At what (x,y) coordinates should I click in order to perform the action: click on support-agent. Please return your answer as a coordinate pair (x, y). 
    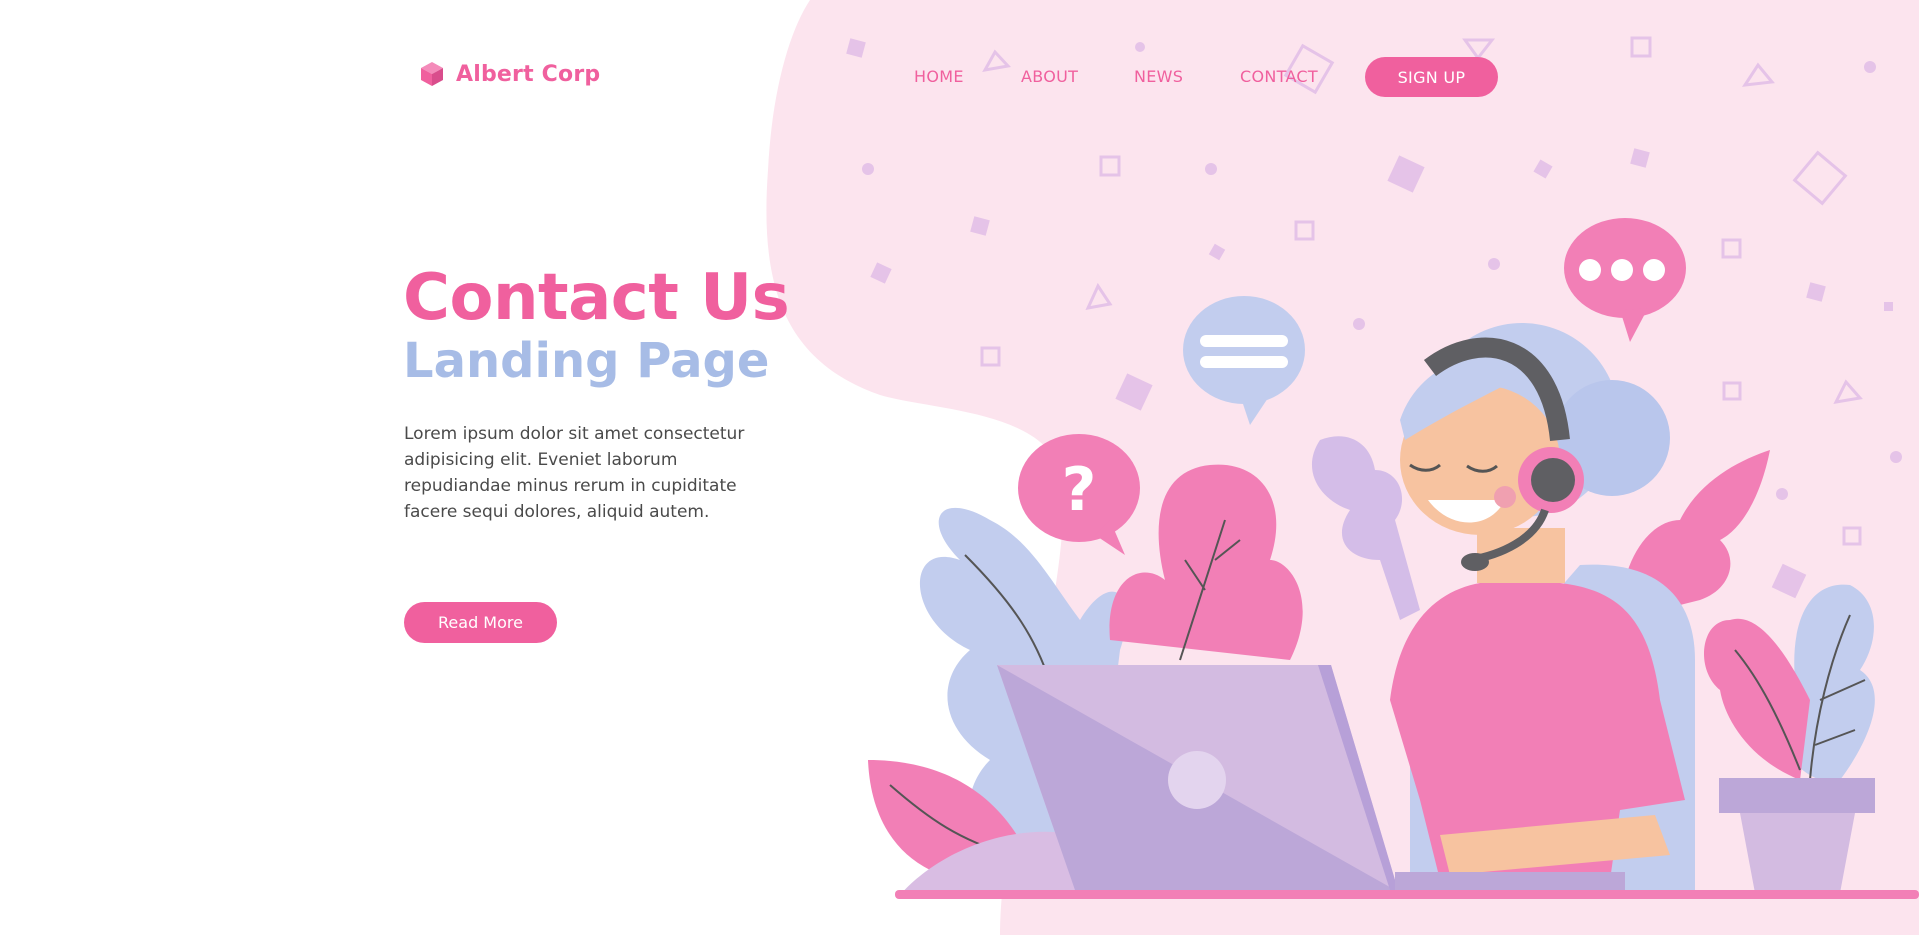
    Looking at the image, I should click on (1542, 609).